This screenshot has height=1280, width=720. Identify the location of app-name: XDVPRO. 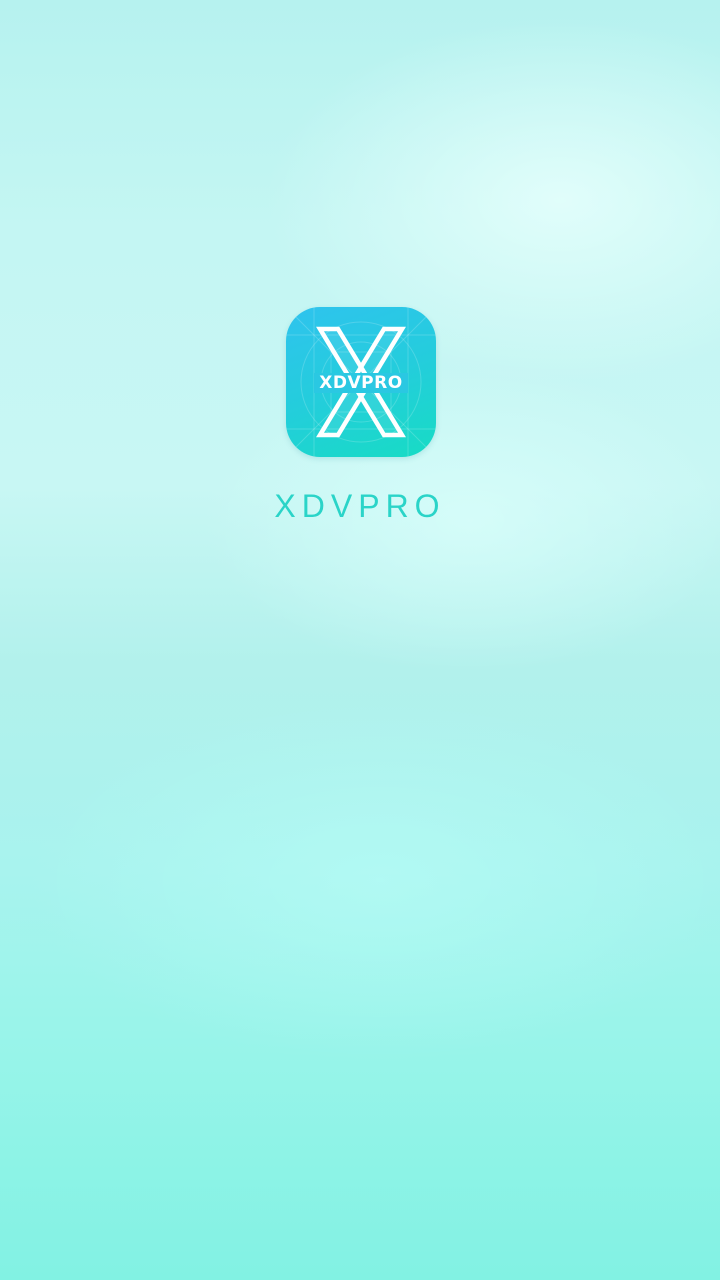
(360, 506).